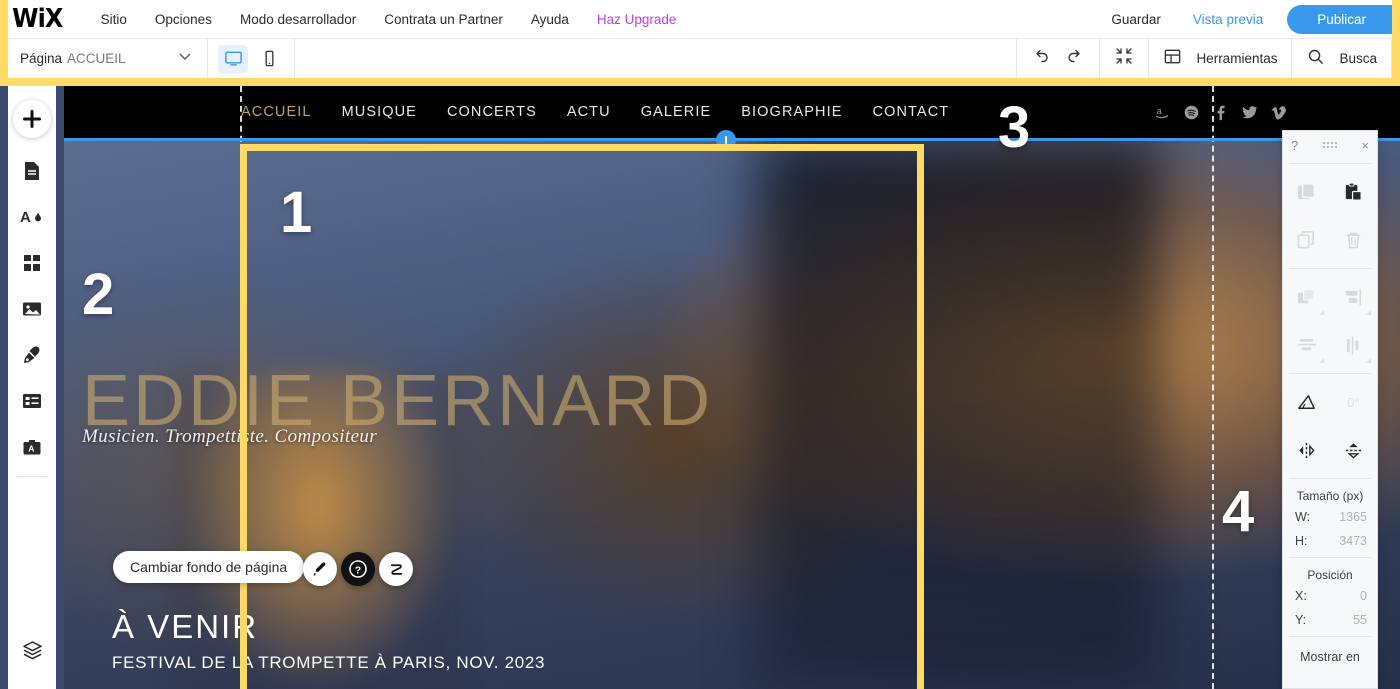 This screenshot has width=1400, height=689. What do you see at coordinates (1358, 58) in the screenshot?
I see `search-label: Busca` at bounding box center [1358, 58].